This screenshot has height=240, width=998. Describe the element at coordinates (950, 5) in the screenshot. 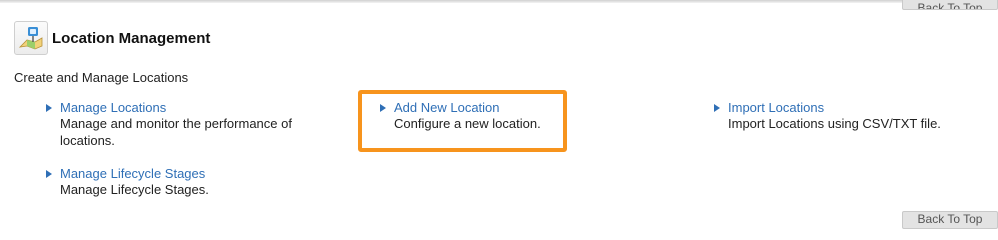

I see `back-to-top-button-top: Back To Top` at that location.